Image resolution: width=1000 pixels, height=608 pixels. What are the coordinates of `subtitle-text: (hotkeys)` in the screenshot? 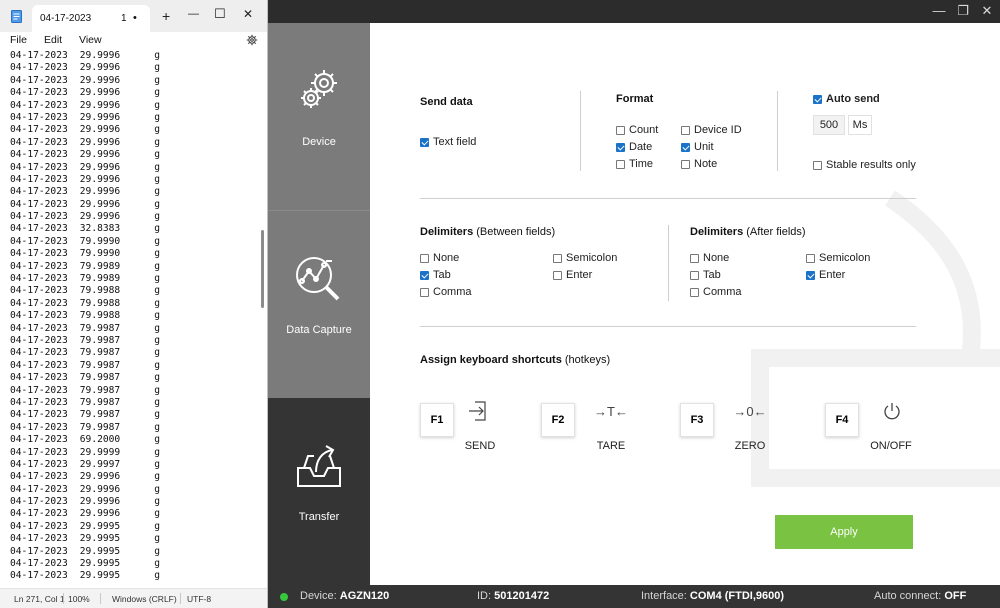 It's located at (587, 360).